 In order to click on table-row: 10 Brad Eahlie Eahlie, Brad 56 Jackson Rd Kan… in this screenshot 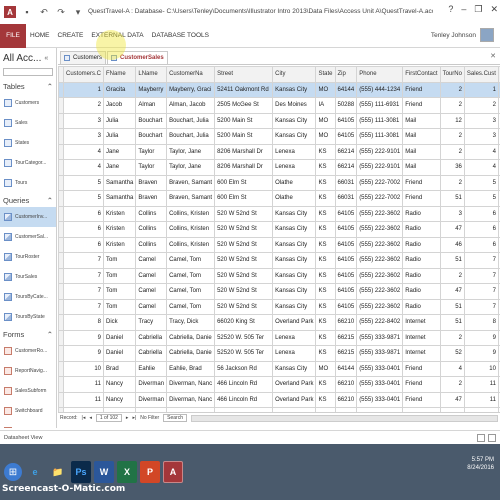, I will do `click(279, 368)`.